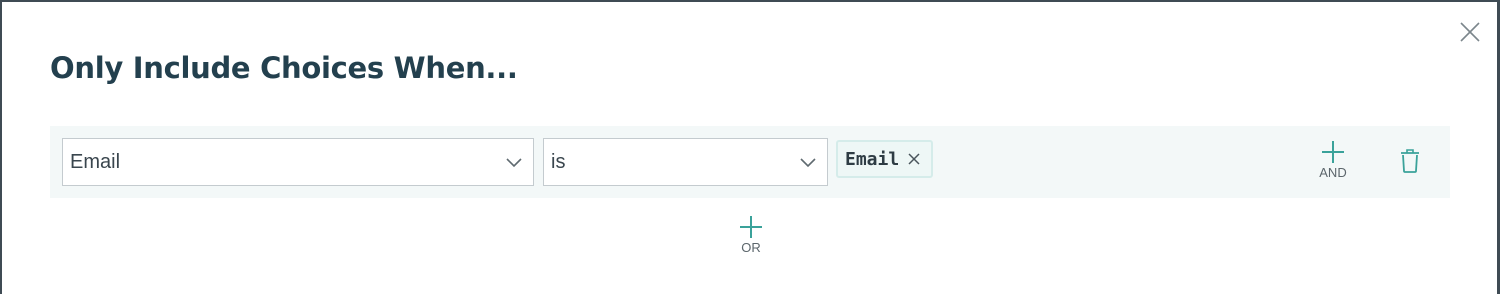  Describe the element at coordinates (558, 162) in the screenshot. I see `operator-select-value: is` at that location.